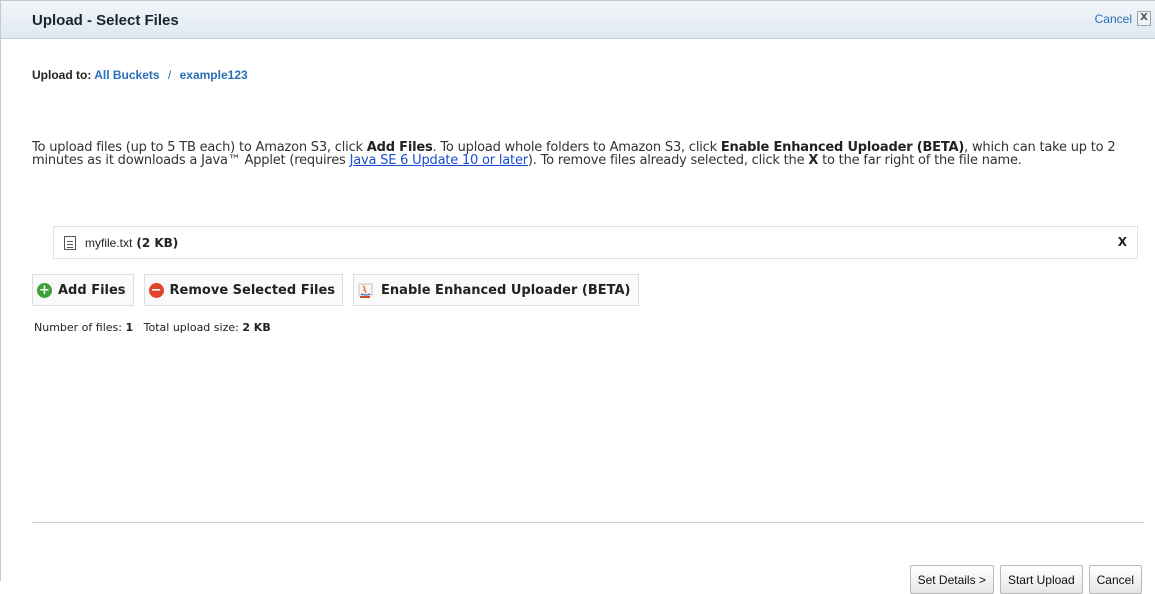 This screenshot has height=594, width=1155. I want to click on enable-enhanced-uploader-button: Enable Enhanced Uploader (BETA), so click(496, 290).